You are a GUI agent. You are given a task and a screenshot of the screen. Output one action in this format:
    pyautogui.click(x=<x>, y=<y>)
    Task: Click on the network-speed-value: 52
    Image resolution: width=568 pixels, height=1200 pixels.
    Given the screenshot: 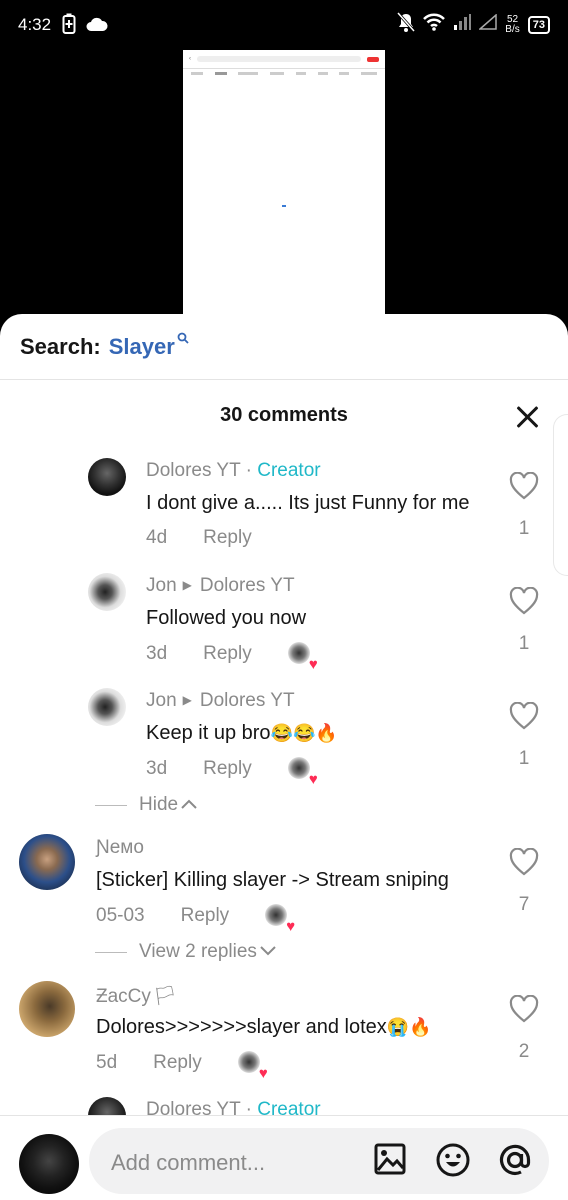 What is the action you would take?
    pyautogui.click(x=512, y=19)
    